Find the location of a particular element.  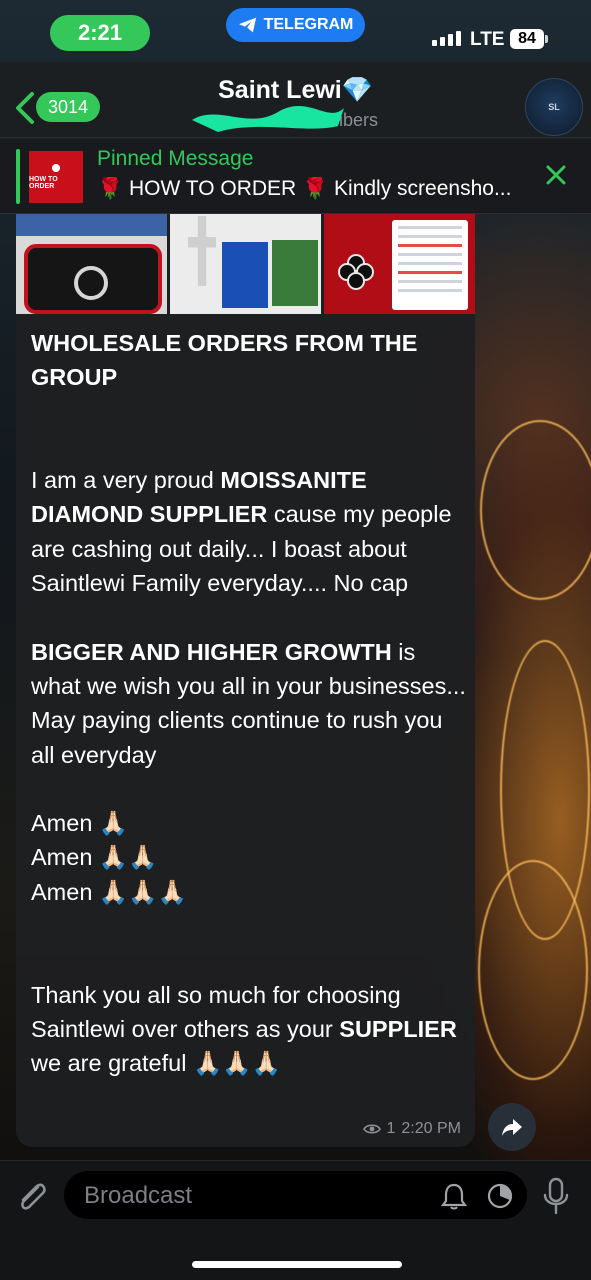

mic-icon is located at coordinates (556, 1196).